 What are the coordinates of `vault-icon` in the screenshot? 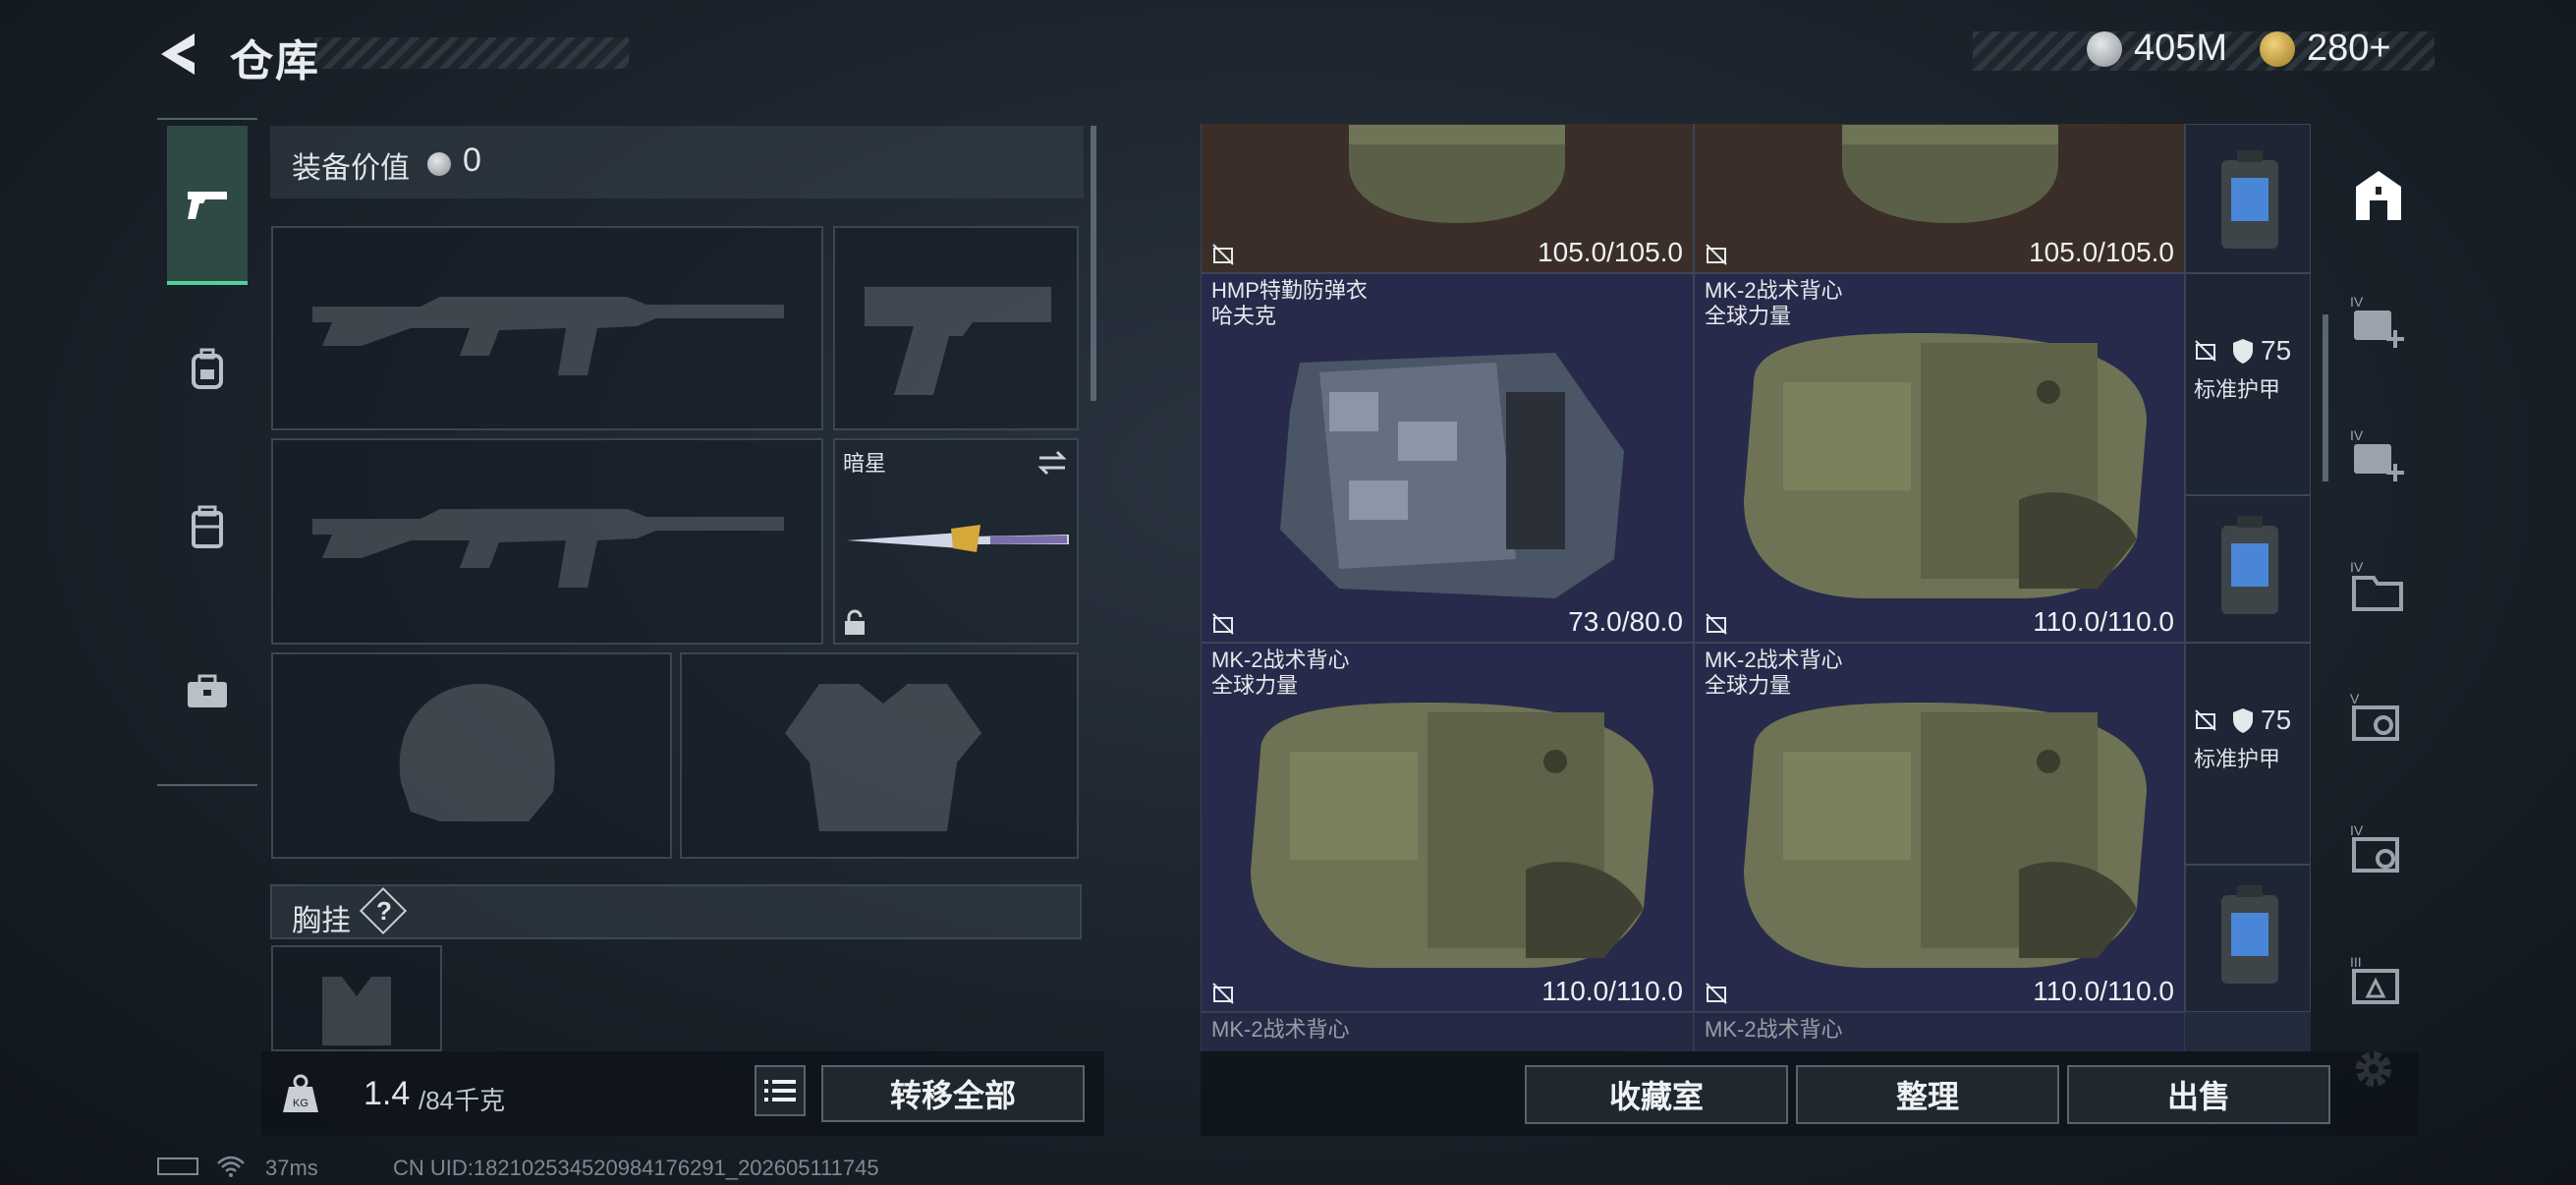 It's located at (2378, 196).